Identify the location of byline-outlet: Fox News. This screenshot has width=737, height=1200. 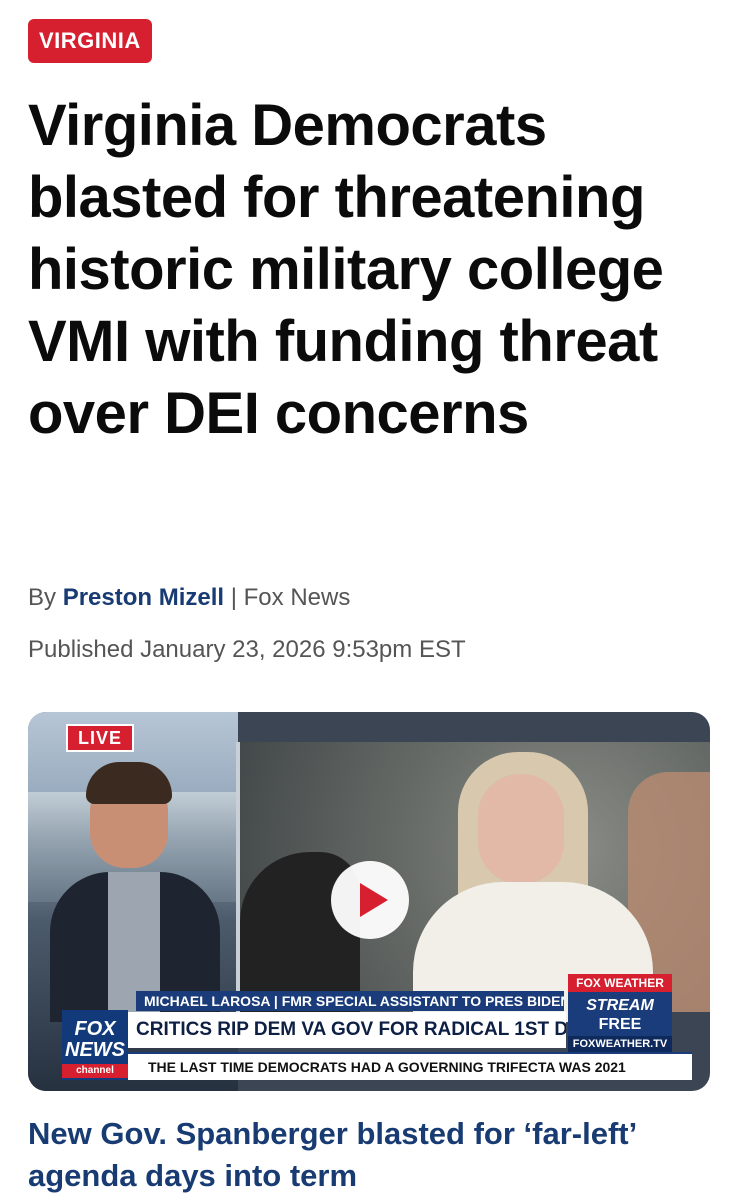
(297, 597).